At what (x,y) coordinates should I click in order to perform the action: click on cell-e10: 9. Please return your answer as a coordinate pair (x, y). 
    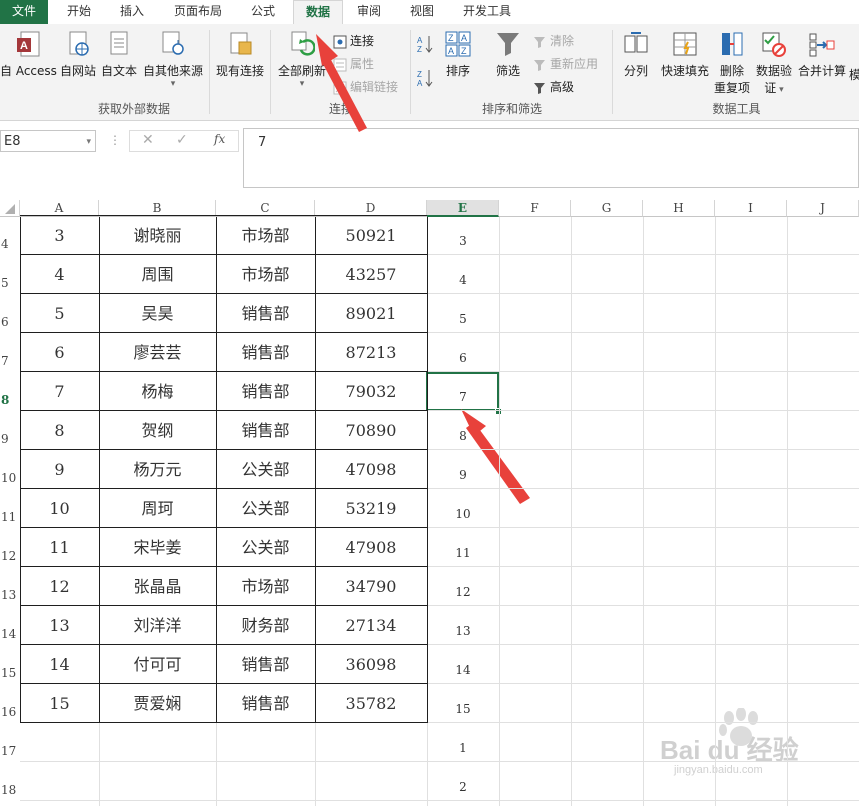
    Looking at the image, I should click on (463, 475).